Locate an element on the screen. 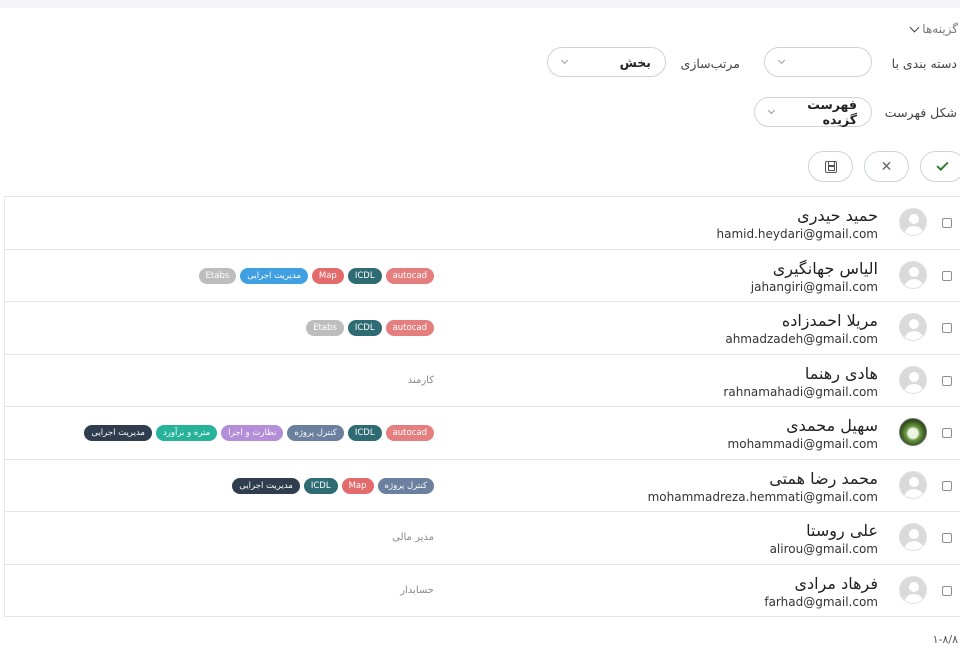 The image size is (960, 653). check-icon is located at coordinates (942, 165).